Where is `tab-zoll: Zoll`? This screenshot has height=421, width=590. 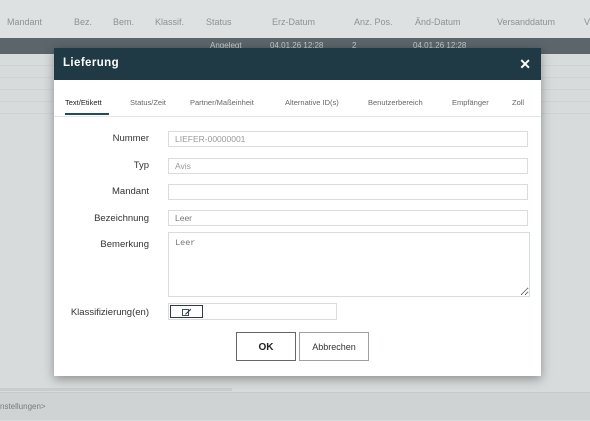
tab-zoll: Zoll is located at coordinates (518, 102).